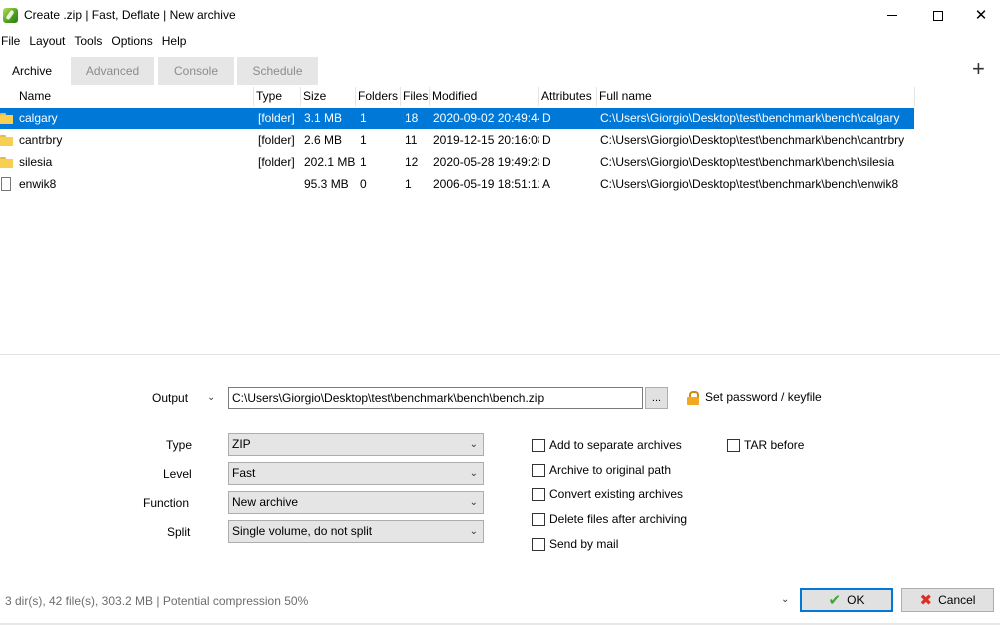 This screenshot has width=1000, height=625. Describe the element at coordinates (693, 398) in the screenshot. I see `lock-icon` at that location.